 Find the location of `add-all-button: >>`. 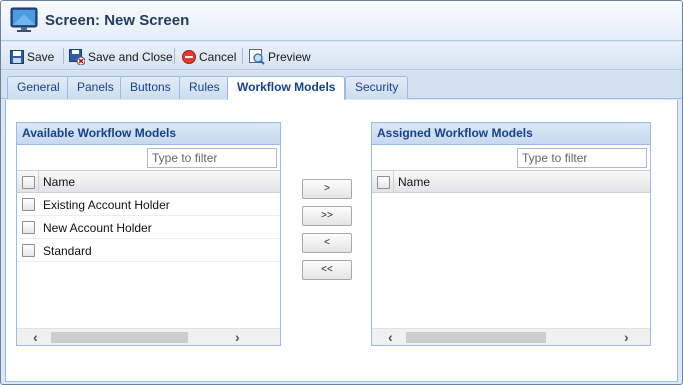

add-all-button: >> is located at coordinates (327, 216).